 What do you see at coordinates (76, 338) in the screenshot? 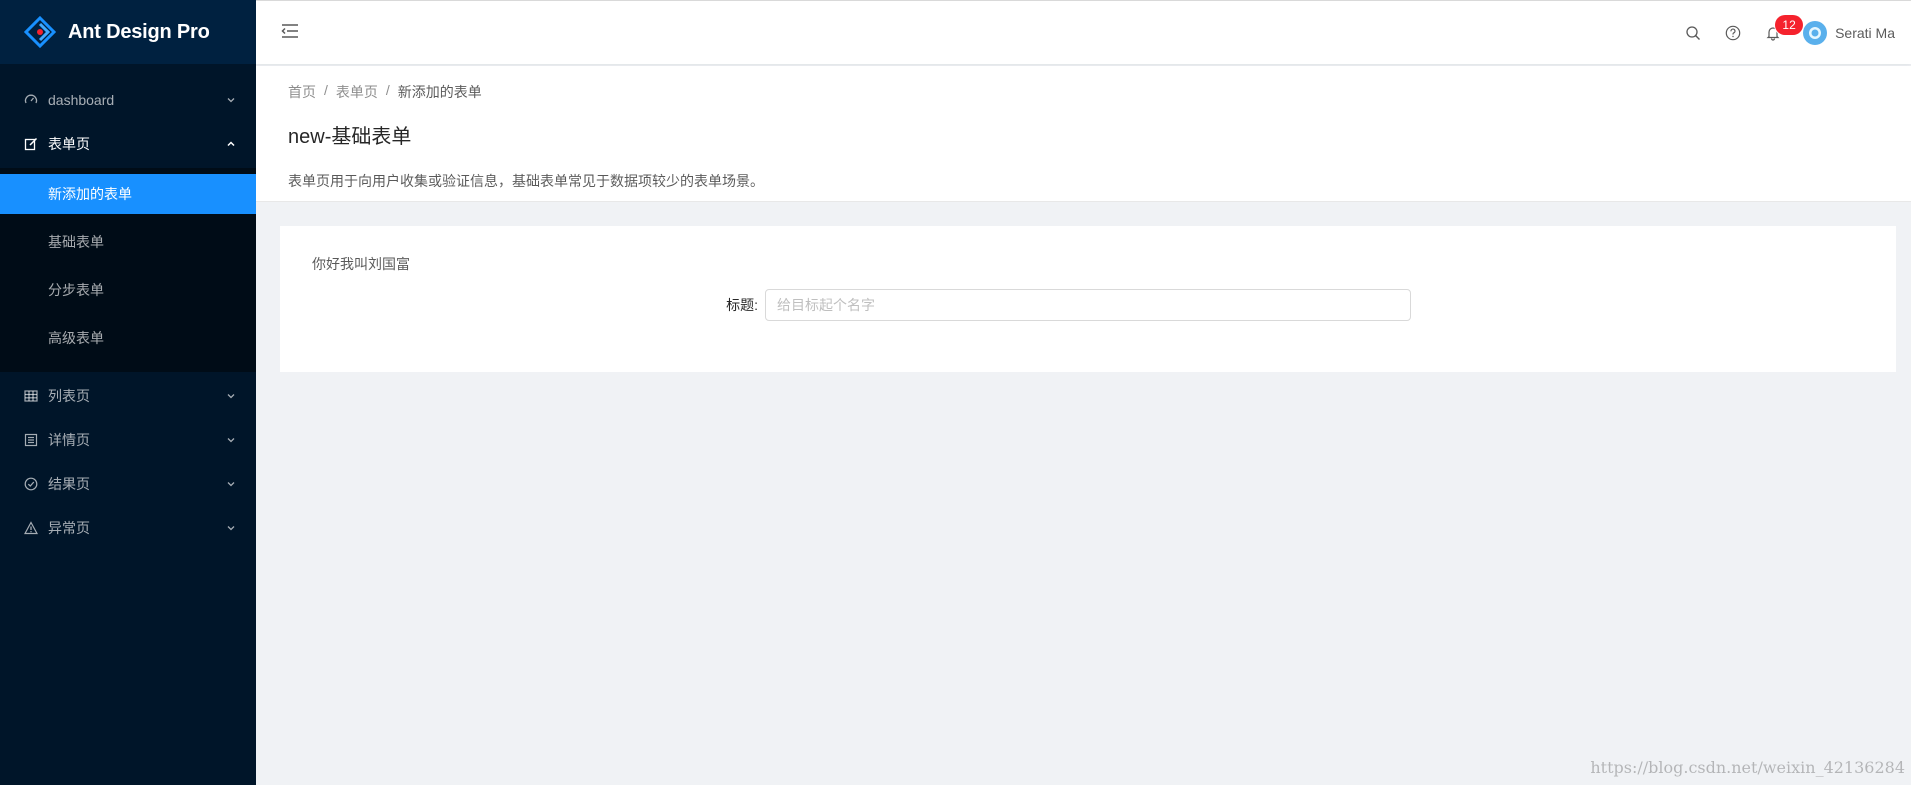
I see `sidebar-item-label: 高级表单` at bounding box center [76, 338].